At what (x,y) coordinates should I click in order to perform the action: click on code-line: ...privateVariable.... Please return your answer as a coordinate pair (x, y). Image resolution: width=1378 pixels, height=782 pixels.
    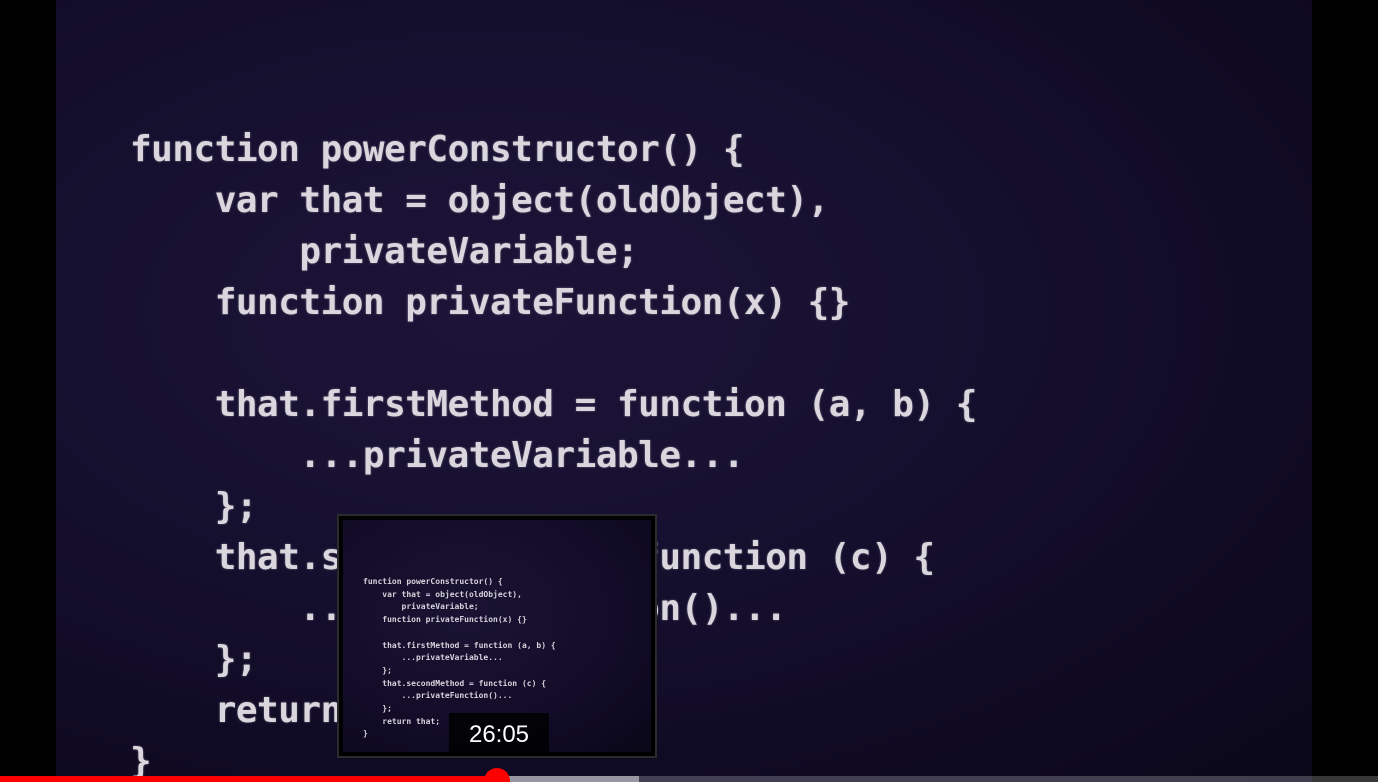
    Looking at the image, I should click on (437, 455).